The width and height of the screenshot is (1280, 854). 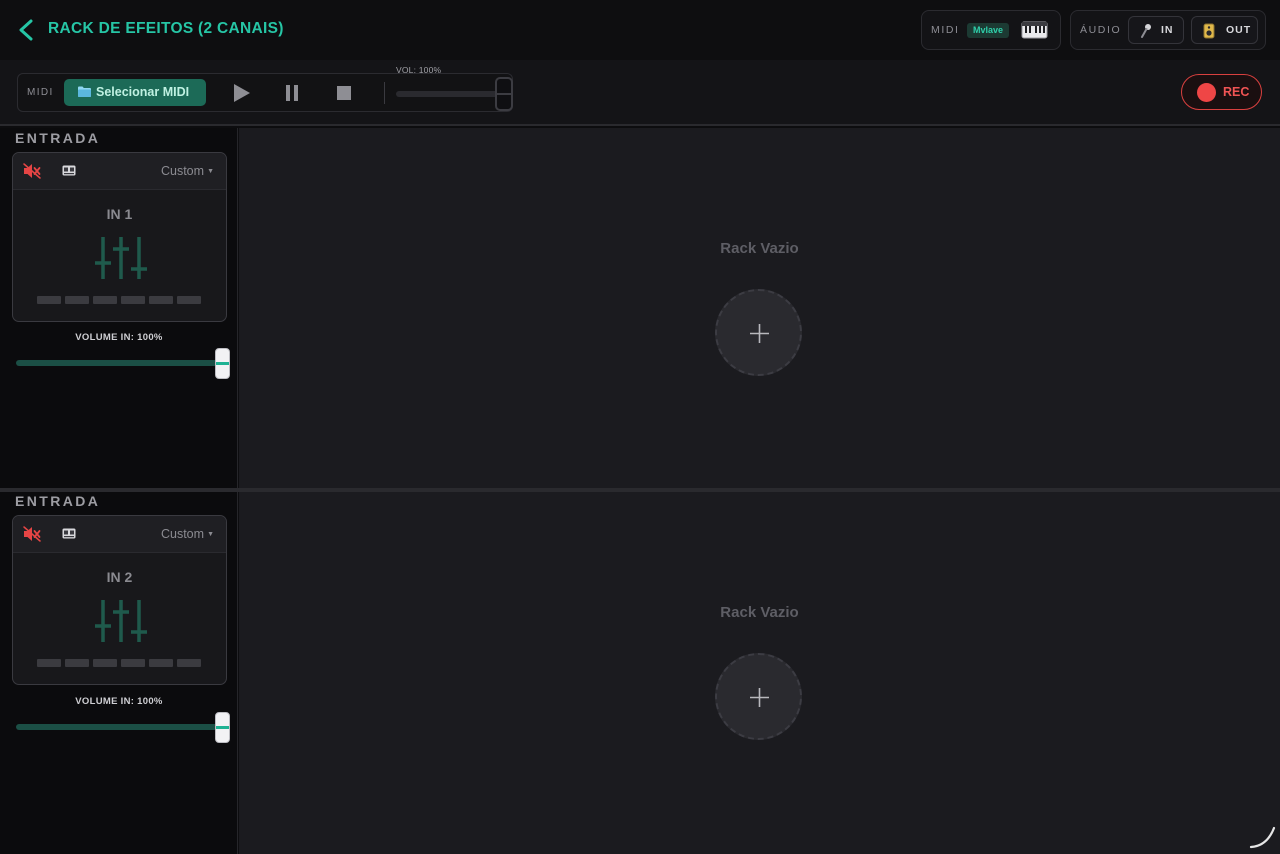 I want to click on page-title: RACK DE EFEITOS (2 CANAIS), so click(x=166, y=28).